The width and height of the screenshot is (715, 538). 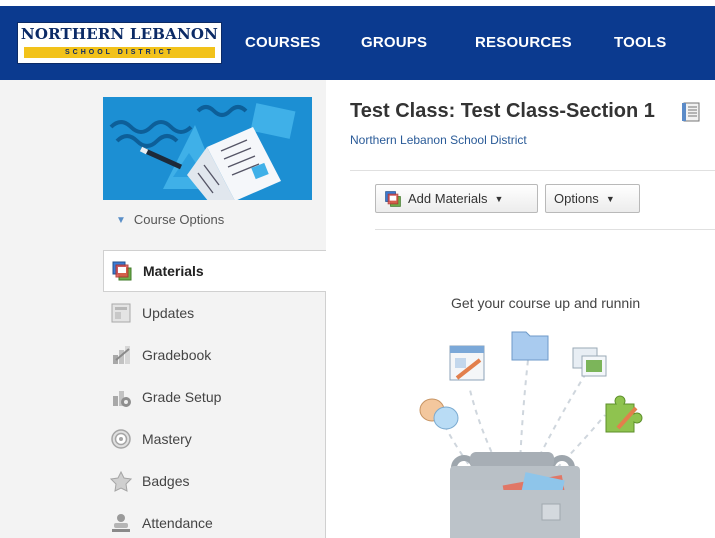 What do you see at coordinates (438, 140) in the screenshot?
I see `district-link: Northern Lebanon School District` at bounding box center [438, 140].